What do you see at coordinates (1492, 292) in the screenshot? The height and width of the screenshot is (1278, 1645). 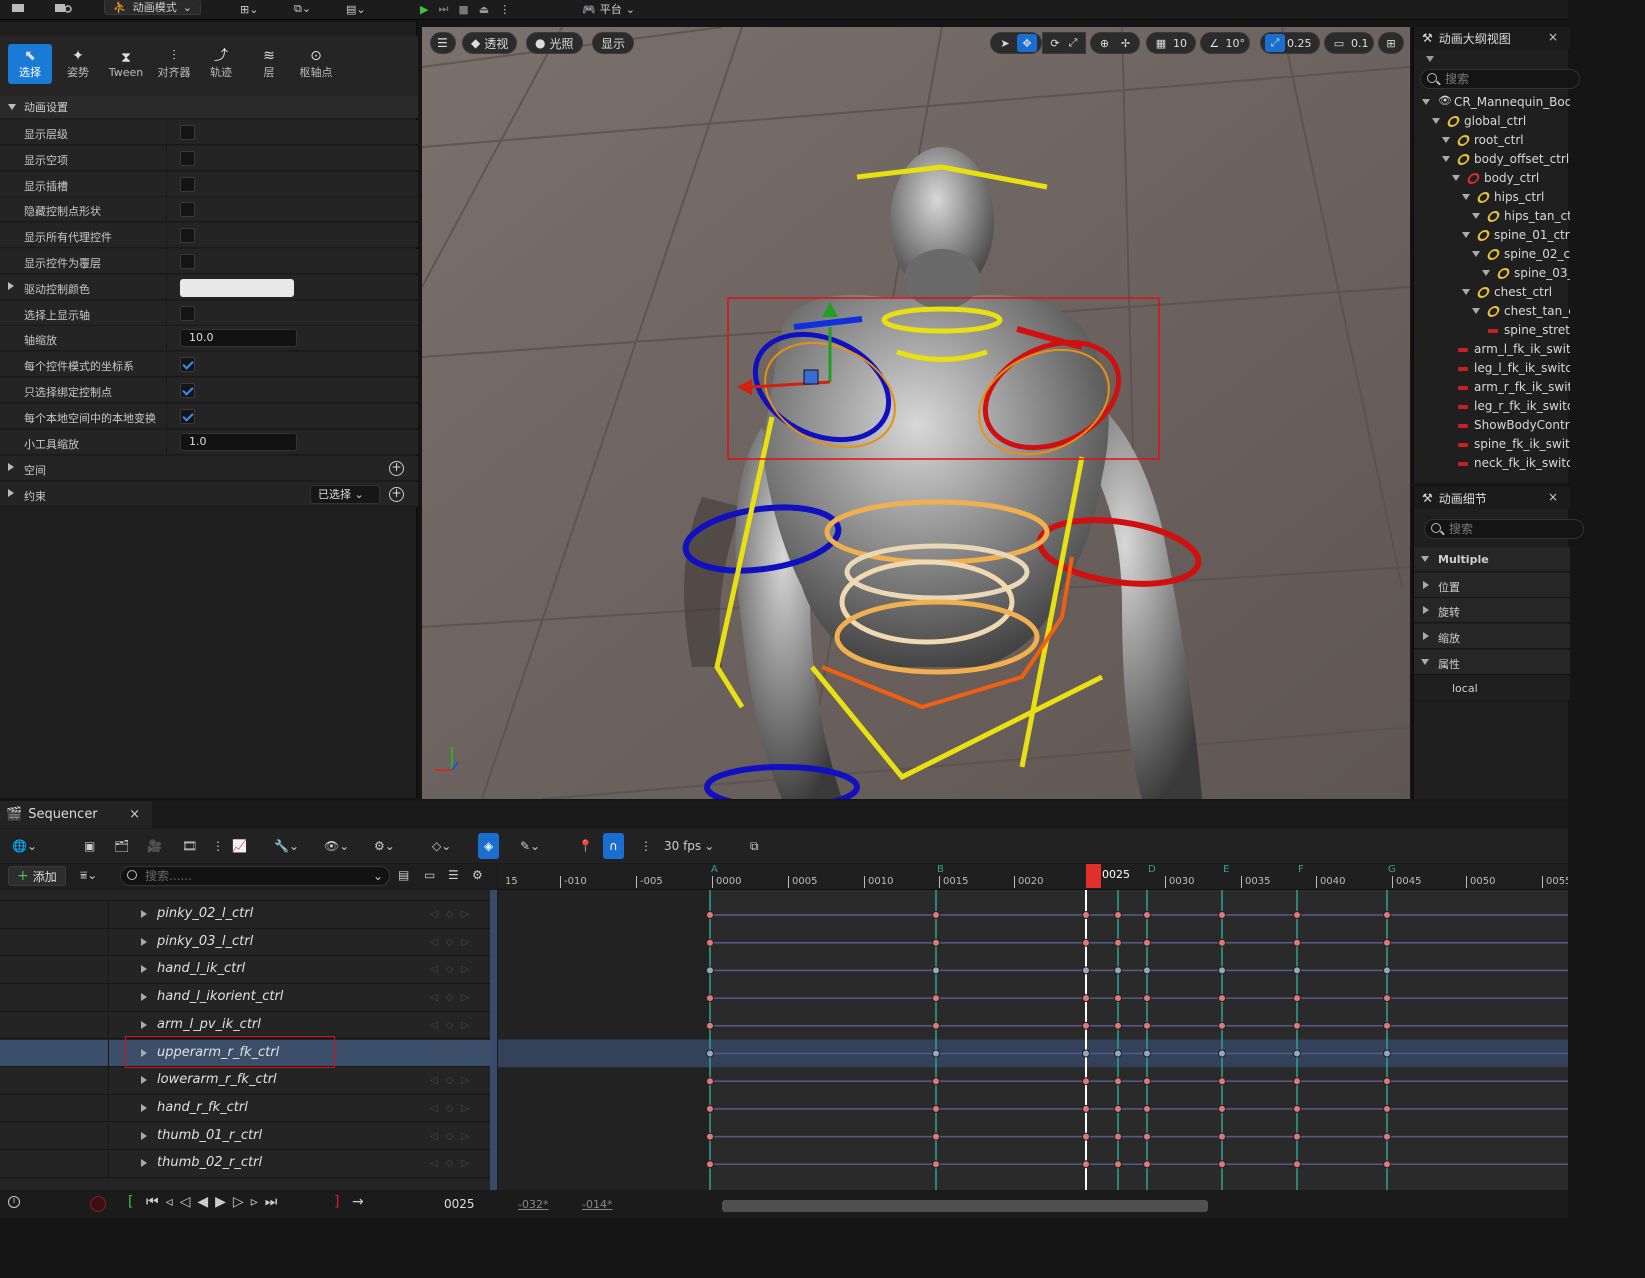 I see `outliner-item: chest_ctrl` at bounding box center [1492, 292].